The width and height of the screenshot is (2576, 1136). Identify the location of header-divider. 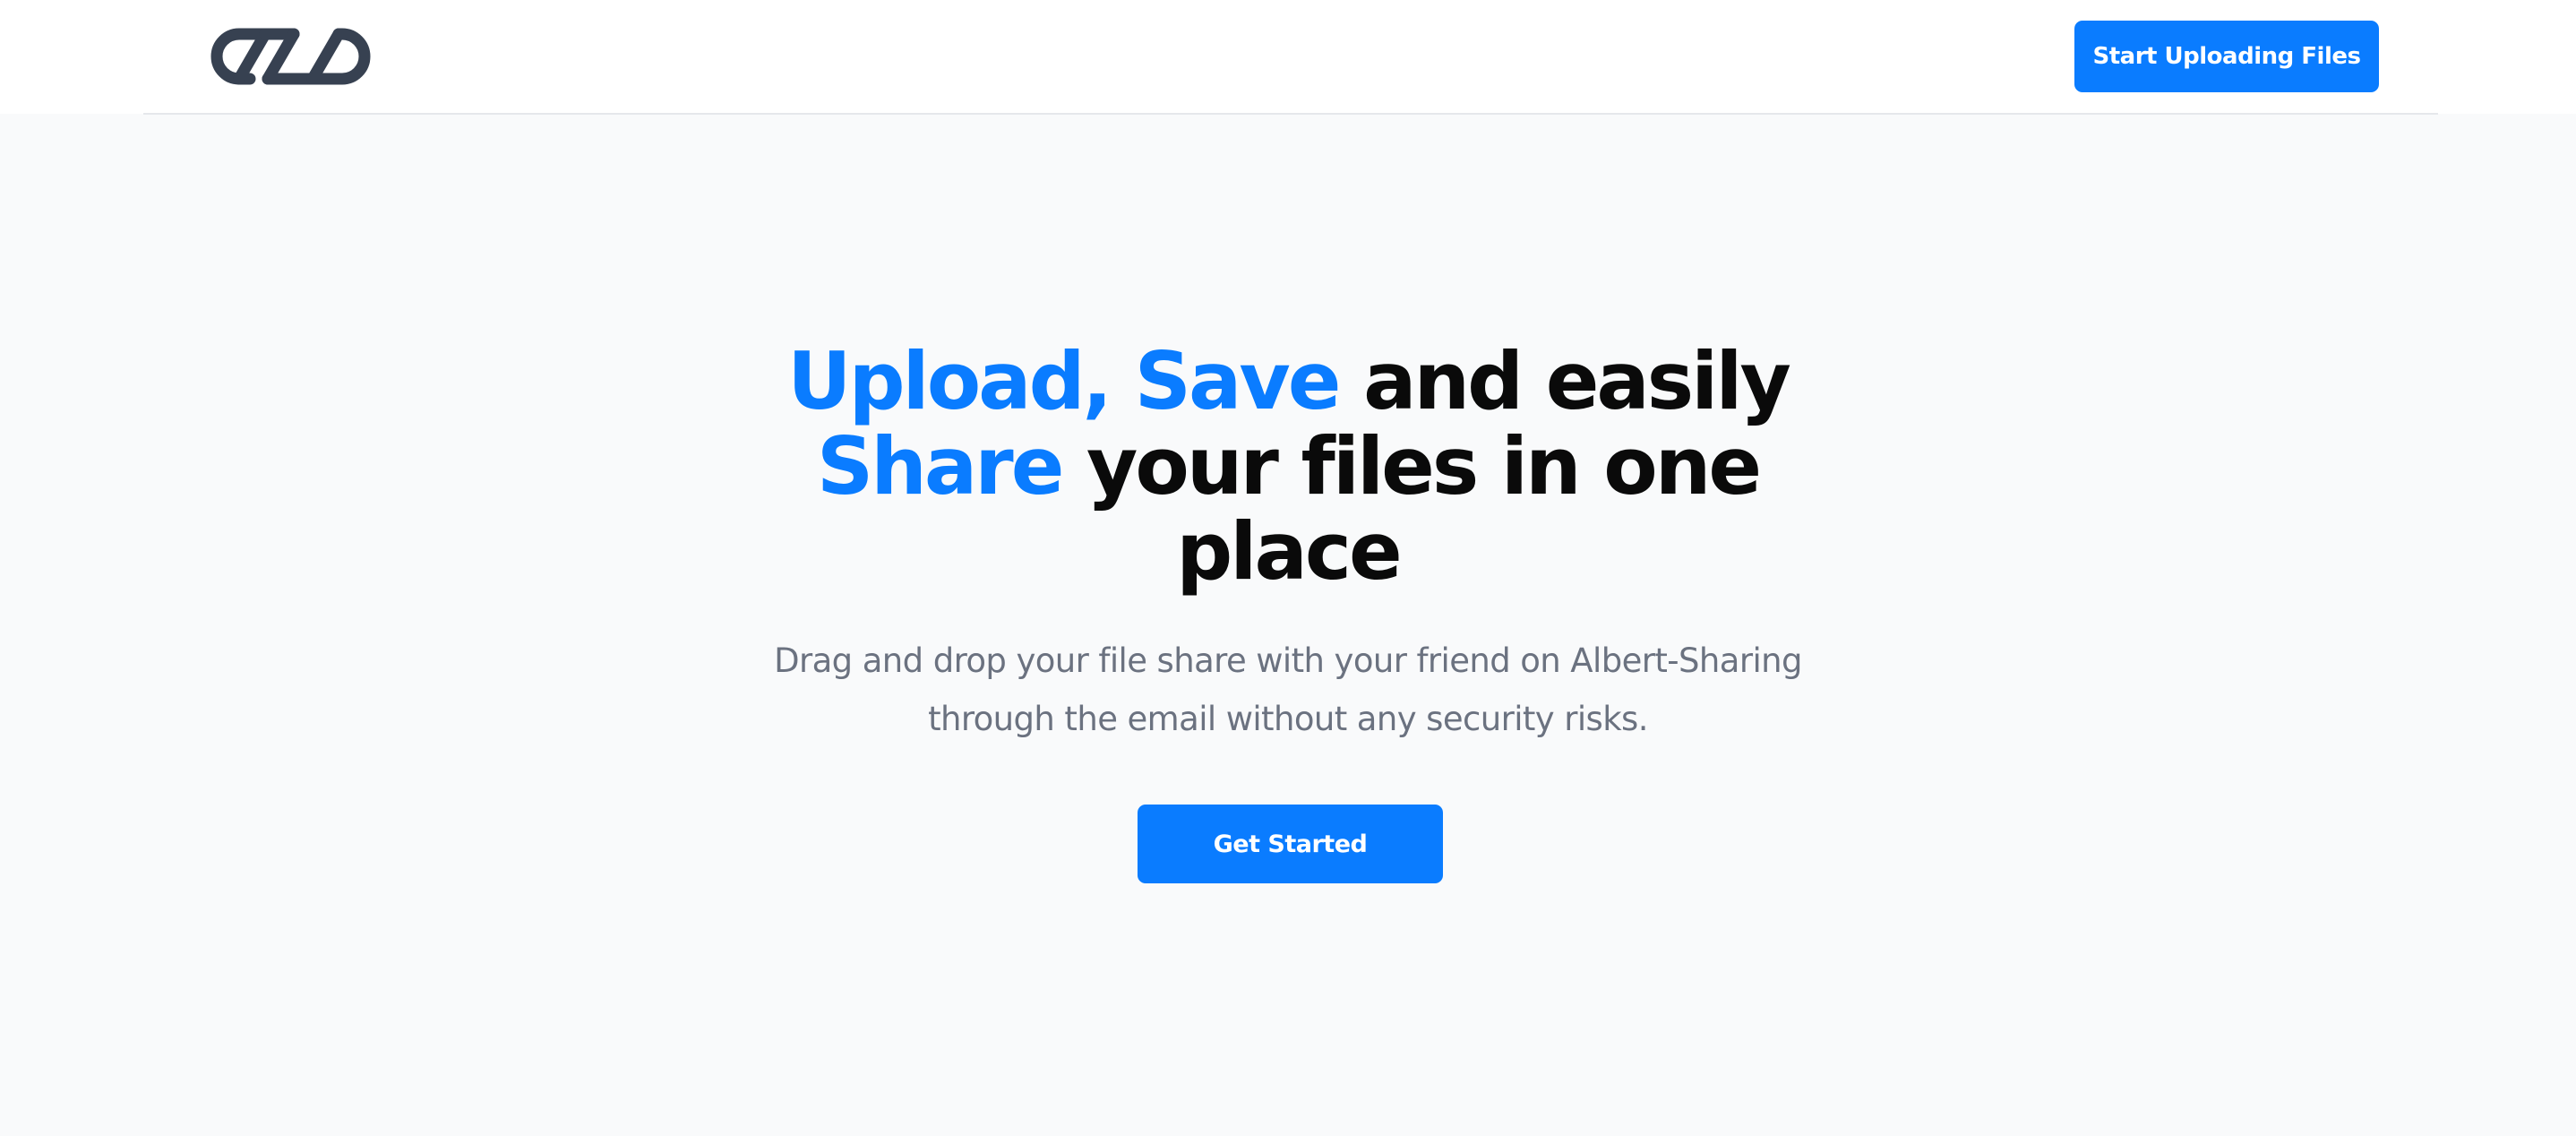
(1290, 114).